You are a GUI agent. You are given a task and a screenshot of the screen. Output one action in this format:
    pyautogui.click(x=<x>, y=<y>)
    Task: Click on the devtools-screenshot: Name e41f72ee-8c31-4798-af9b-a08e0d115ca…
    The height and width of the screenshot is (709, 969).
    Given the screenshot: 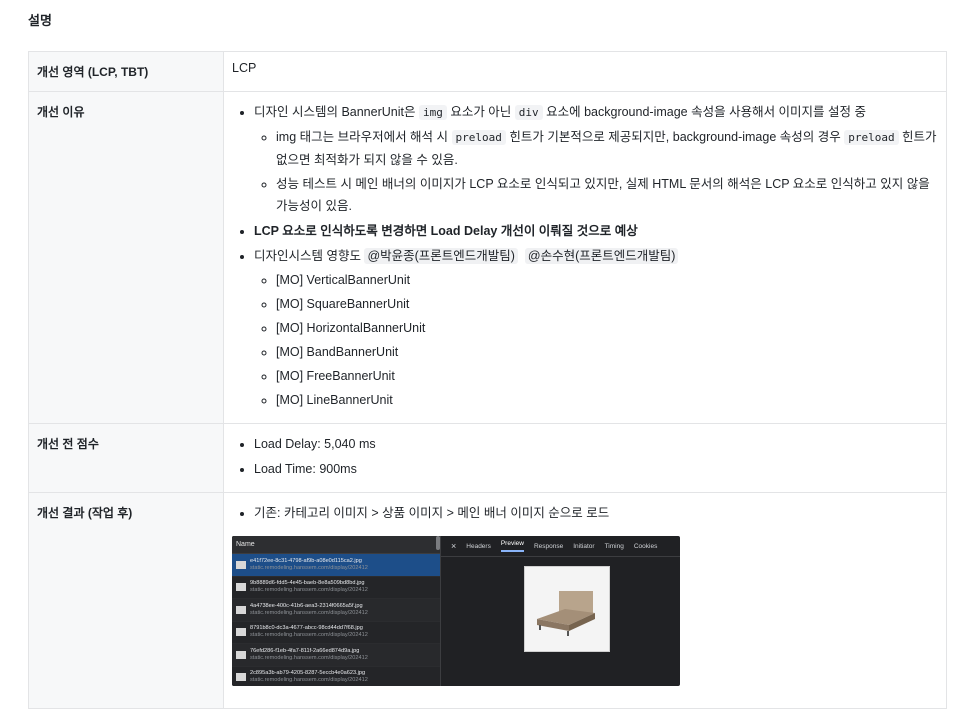 What is the action you would take?
    pyautogui.click(x=456, y=611)
    